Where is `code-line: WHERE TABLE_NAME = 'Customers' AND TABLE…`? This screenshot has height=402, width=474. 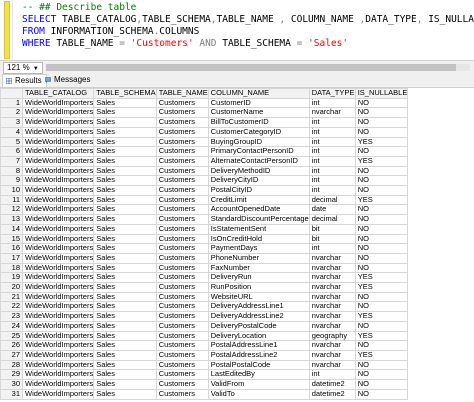
code-line: WHERE TABLE_NAME = 'Customers' AND TABLE… is located at coordinates (248, 44).